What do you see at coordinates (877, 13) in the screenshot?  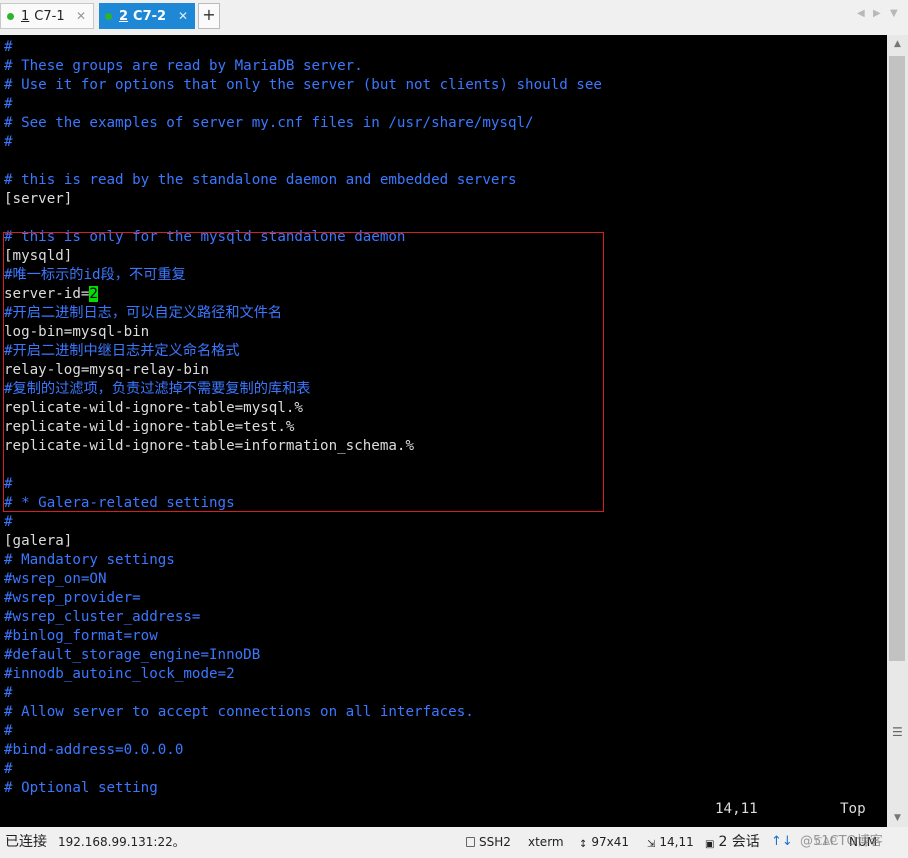 I see `tab-next-icon: ▶` at bounding box center [877, 13].